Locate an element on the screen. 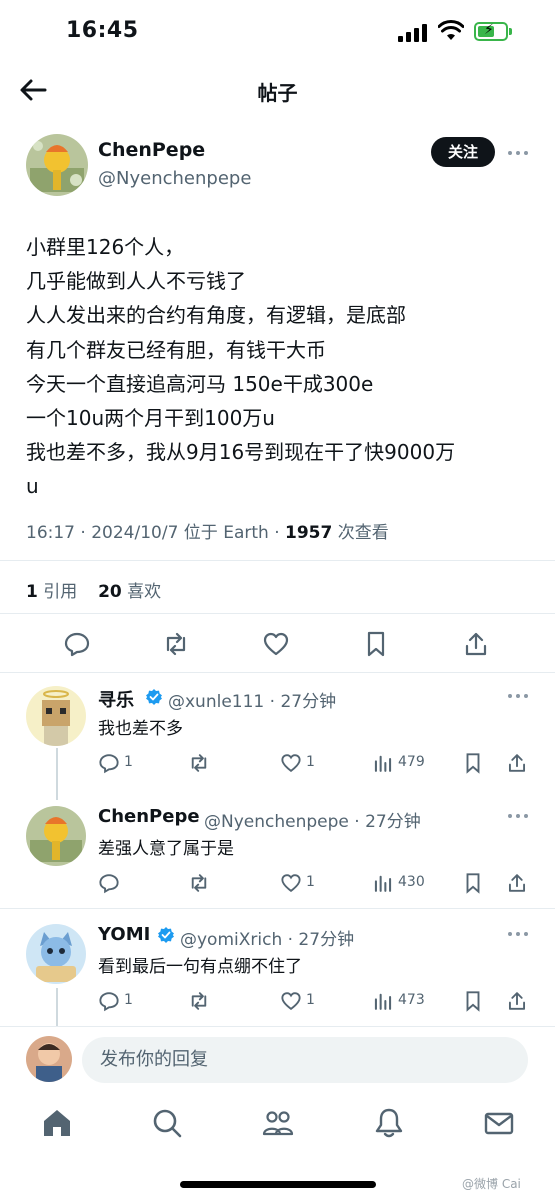 The height and width of the screenshot is (1200, 555). quote-stat: 1 引用 is located at coordinates (51, 592).